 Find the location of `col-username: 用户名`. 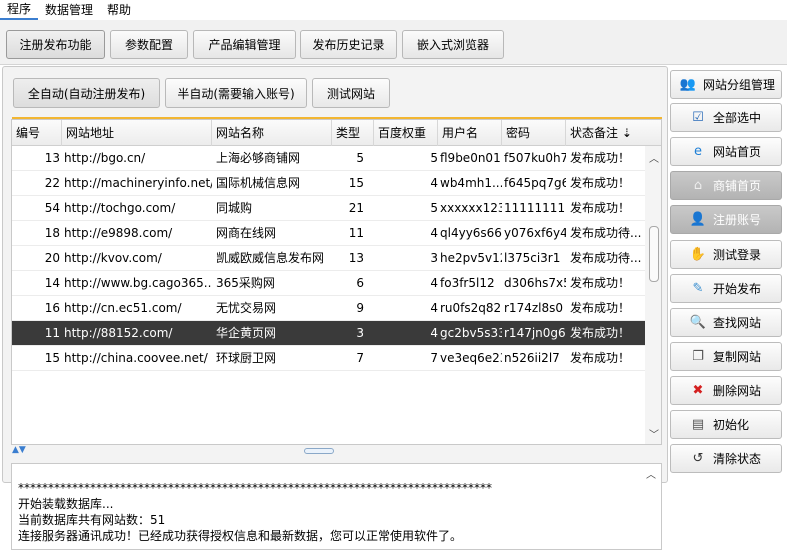

col-username: 用户名 is located at coordinates (470, 133).